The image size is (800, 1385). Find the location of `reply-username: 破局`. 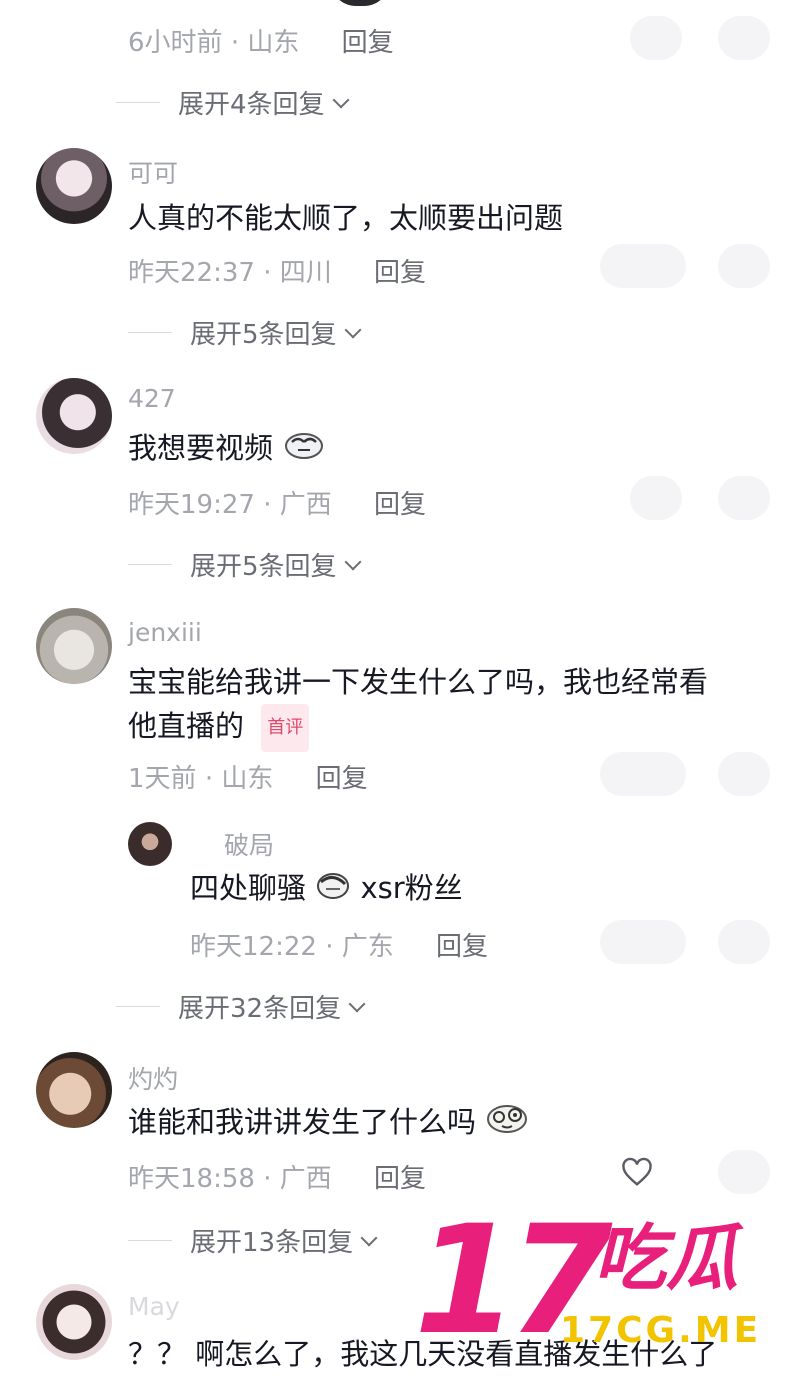

reply-username: 破局 is located at coordinates (249, 844).